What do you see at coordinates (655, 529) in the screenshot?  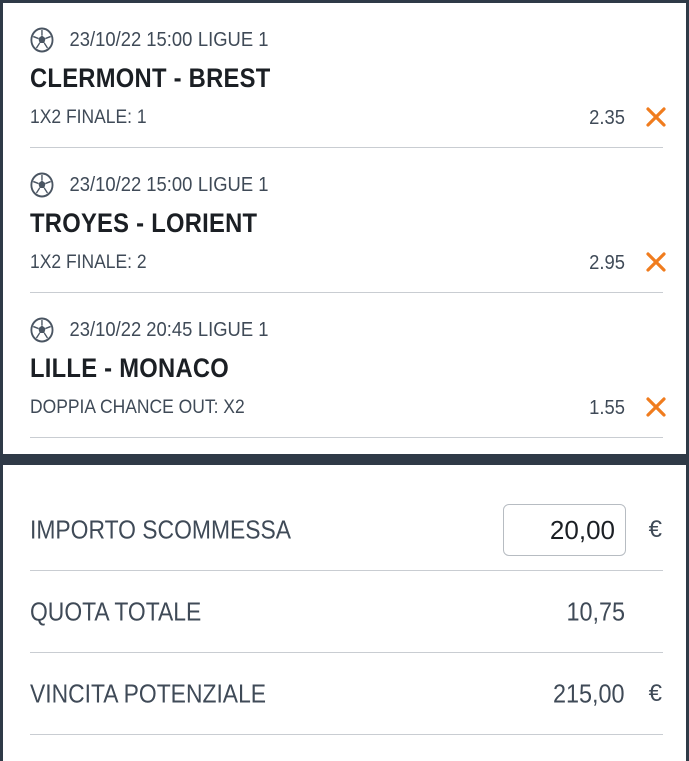 I see `stake-currency: €` at bounding box center [655, 529].